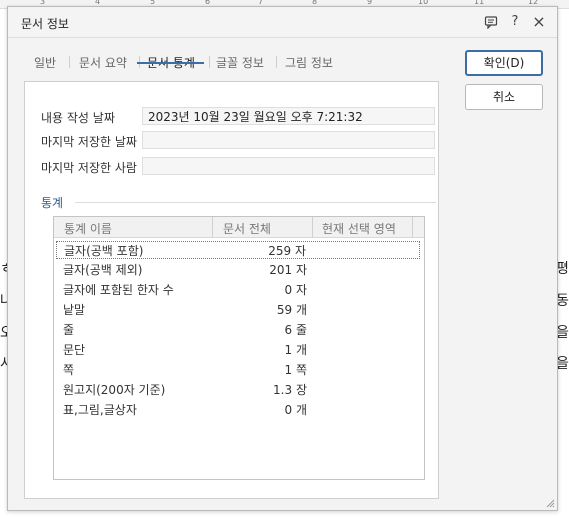 The width and height of the screenshot is (569, 517). I want to click on stat-name: 낱말, so click(74, 310).